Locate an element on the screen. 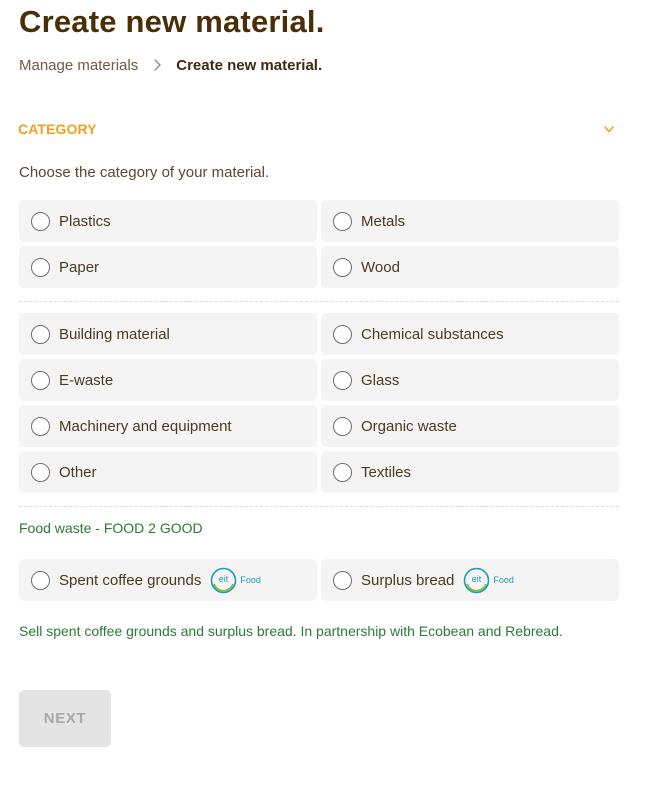  category-option-machinery-and-equipment: Machinery and equipment is located at coordinates (168, 426).